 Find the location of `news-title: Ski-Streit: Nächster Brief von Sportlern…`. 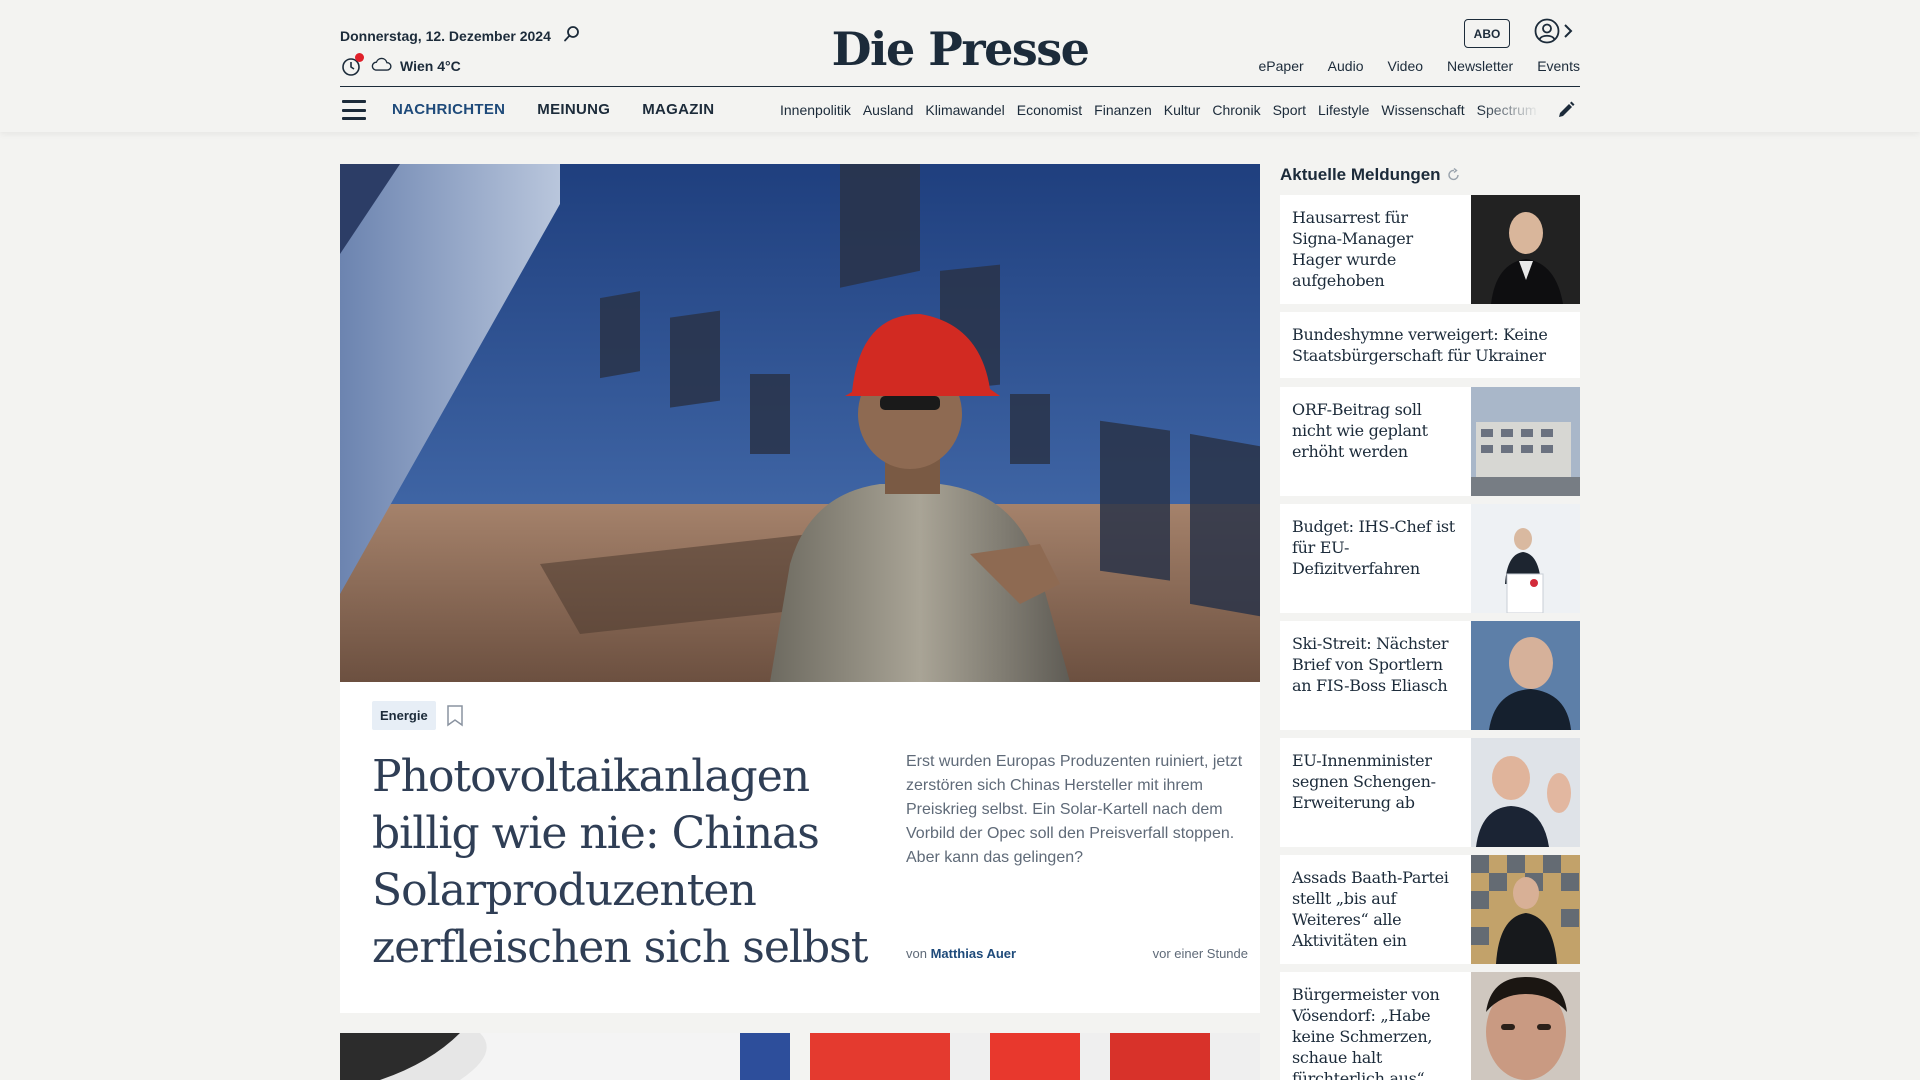

news-title: Ski-Streit: Nächster Brief von Sportlern… is located at coordinates (1370, 664).